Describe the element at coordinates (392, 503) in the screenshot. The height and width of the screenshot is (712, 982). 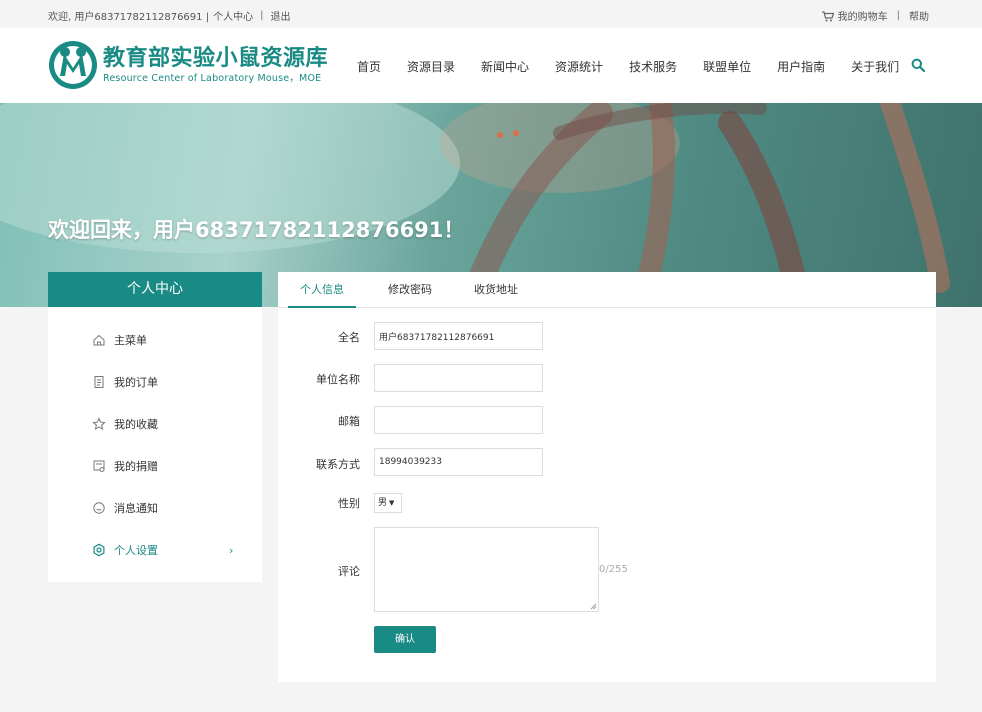
I see `caret-down-icon: ▼` at that location.